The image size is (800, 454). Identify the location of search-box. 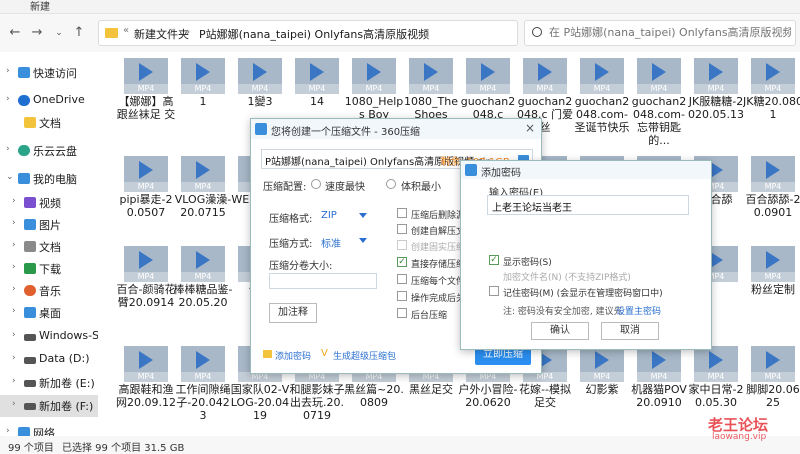
(660, 33).